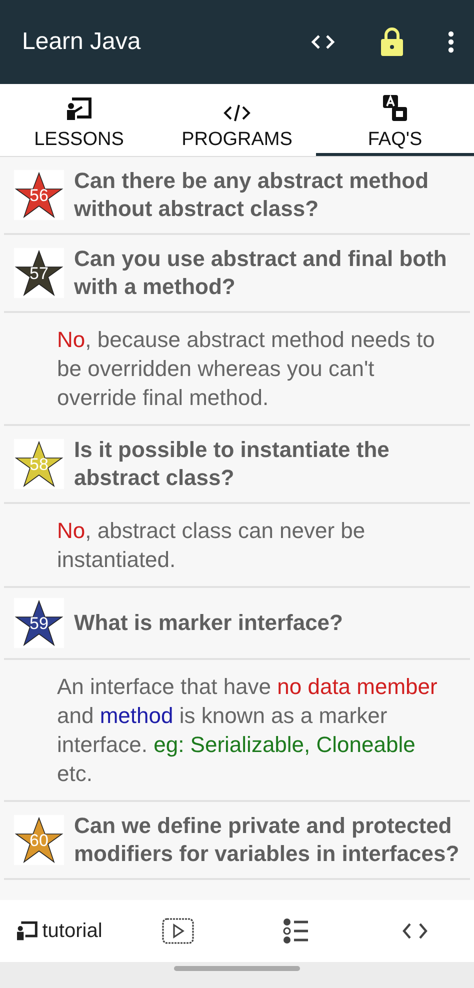 Image resolution: width=474 pixels, height=988 pixels. Describe the element at coordinates (296, 931) in the screenshot. I see `list-icon` at that location.